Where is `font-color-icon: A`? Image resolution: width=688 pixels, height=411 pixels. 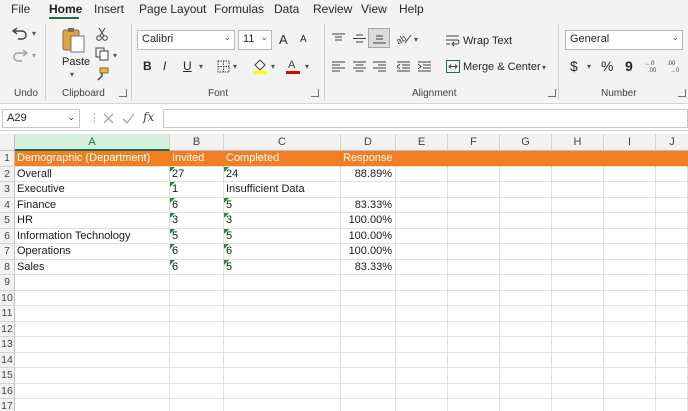
font-color-icon: A is located at coordinates (293, 66).